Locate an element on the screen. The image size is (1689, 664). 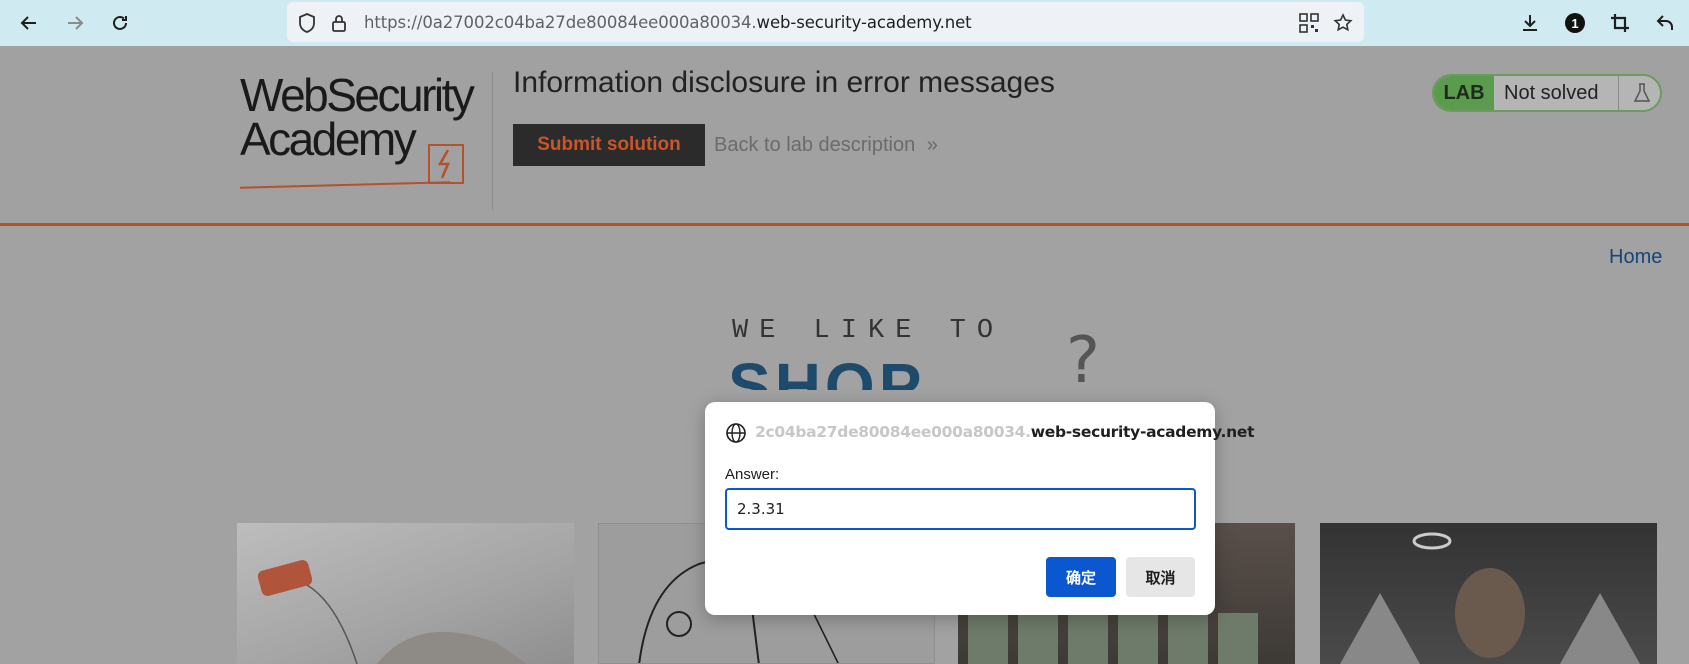
lab-badge: LAB is located at coordinates (1464, 93).